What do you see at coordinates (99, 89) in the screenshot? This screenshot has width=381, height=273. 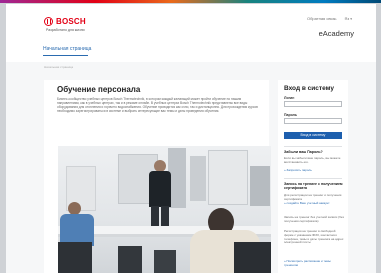 I see `page-title: Обучение персонала` at bounding box center [99, 89].